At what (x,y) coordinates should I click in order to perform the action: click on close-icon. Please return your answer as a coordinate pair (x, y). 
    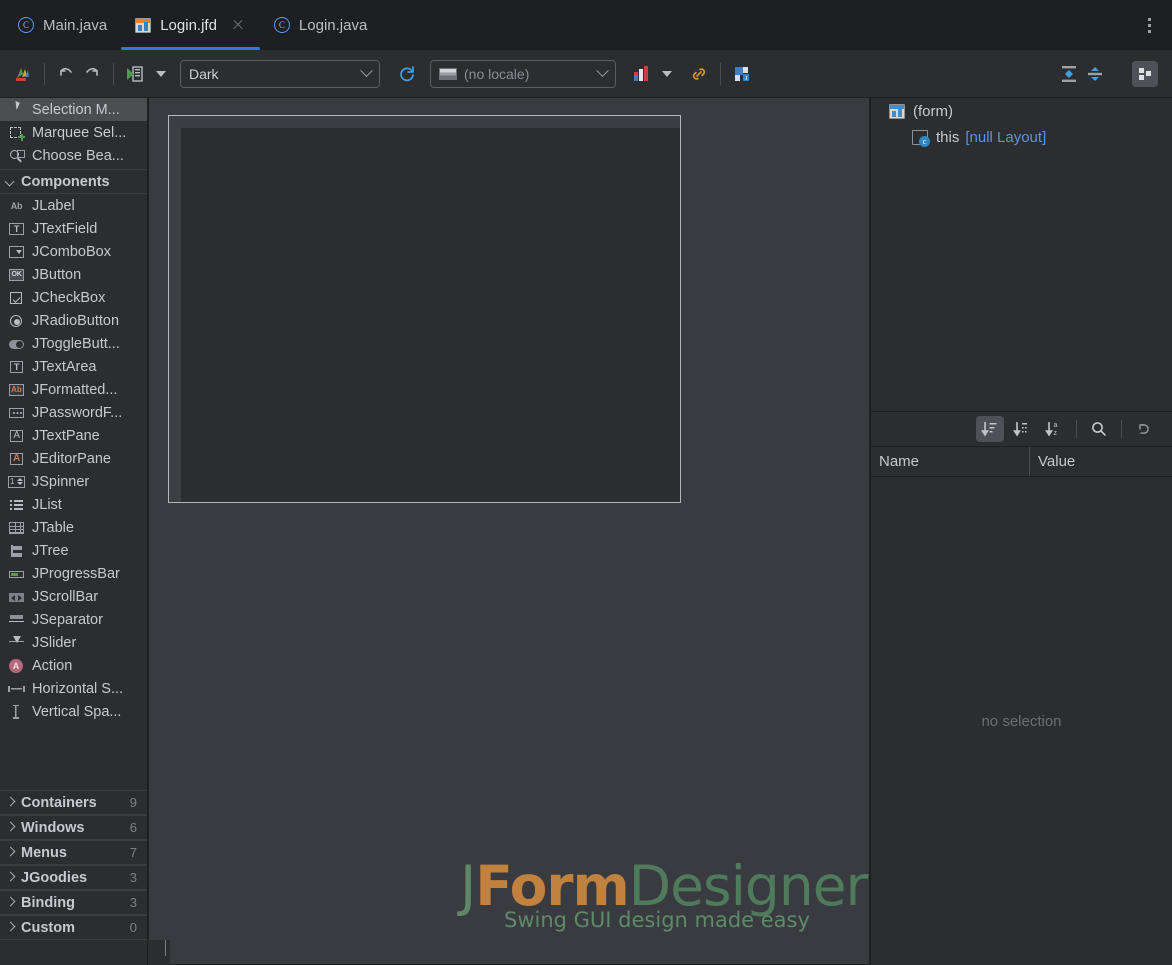
    Looking at the image, I should click on (238, 25).